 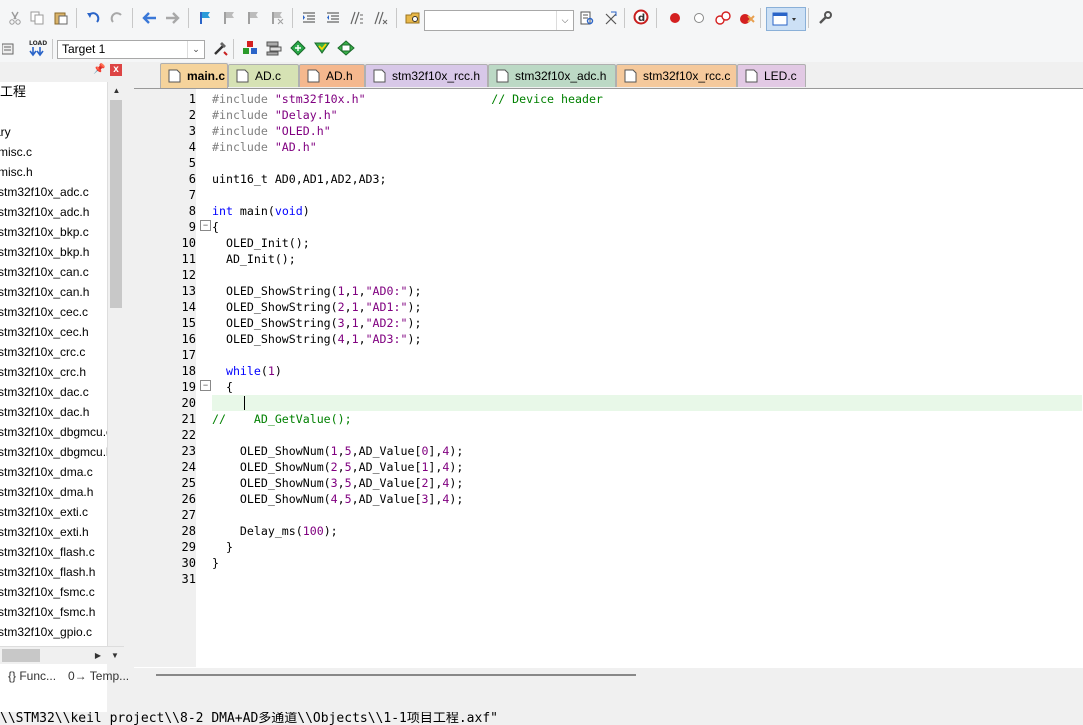 What do you see at coordinates (641, 17) in the screenshot?
I see `debug-session-icon: d` at bounding box center [641, 17].